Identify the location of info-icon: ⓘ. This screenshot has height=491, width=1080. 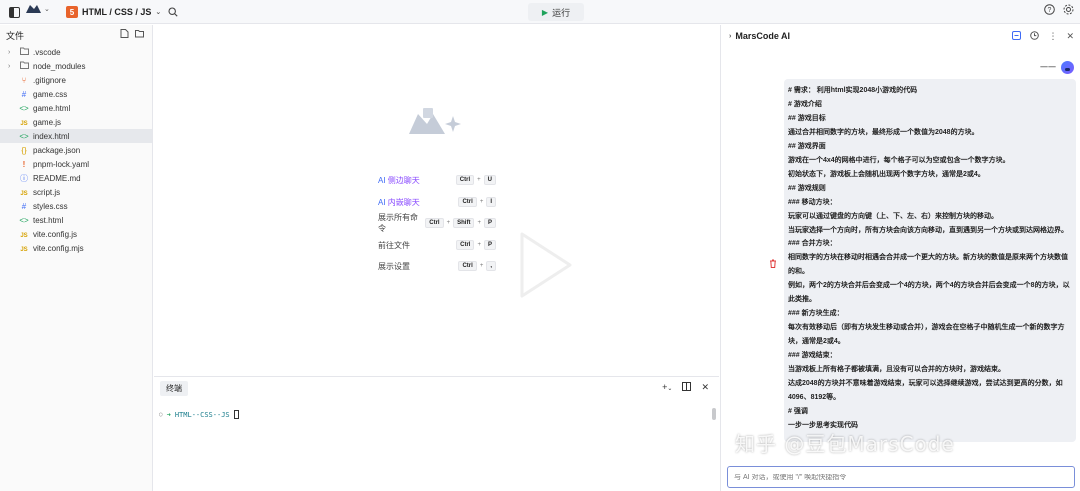
(24, 178).